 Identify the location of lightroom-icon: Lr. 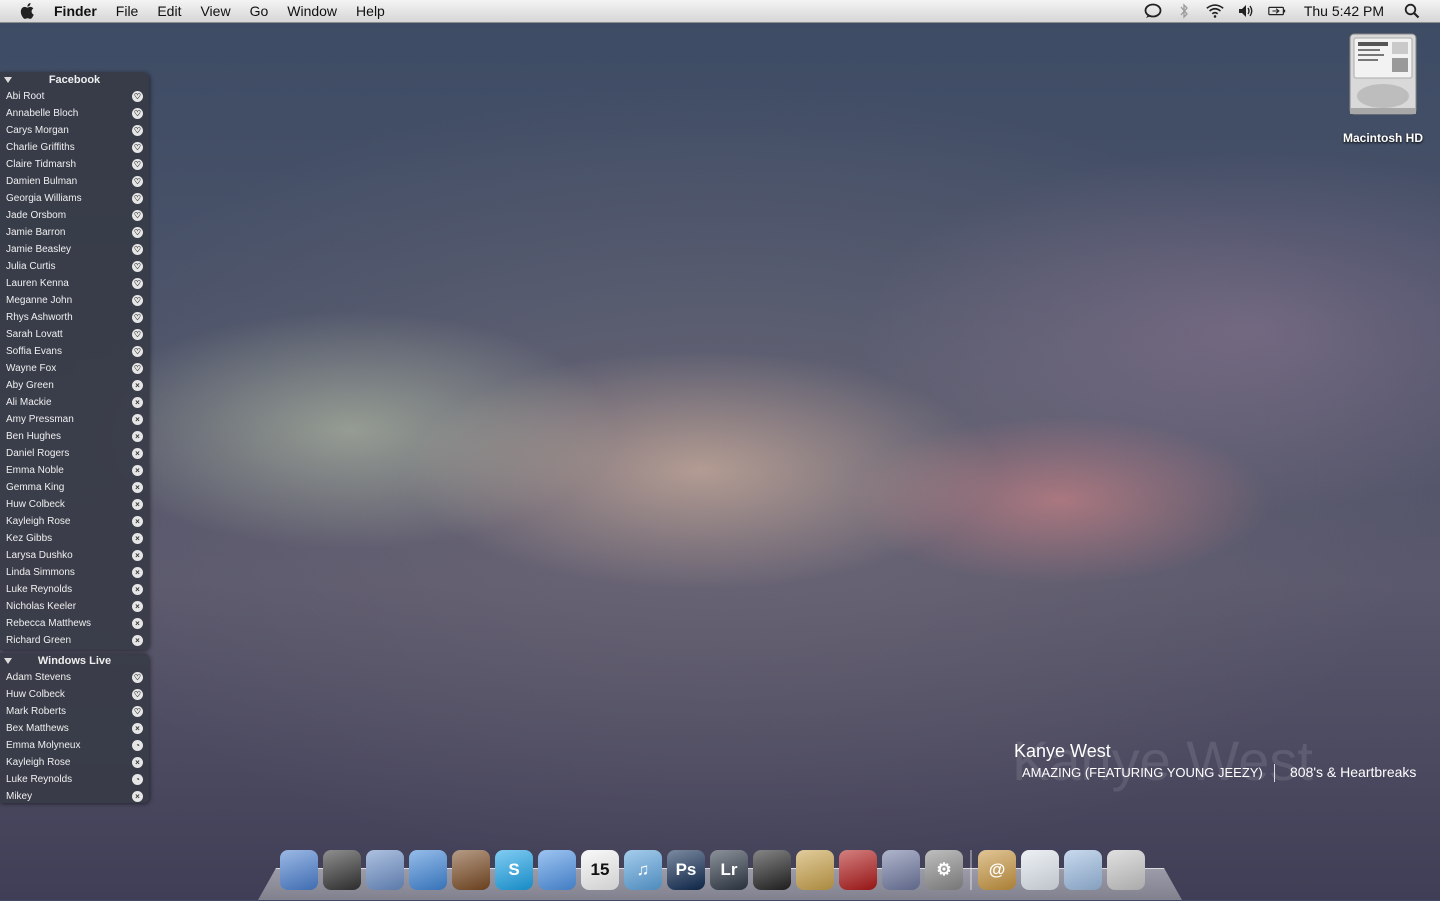
(729, 870).